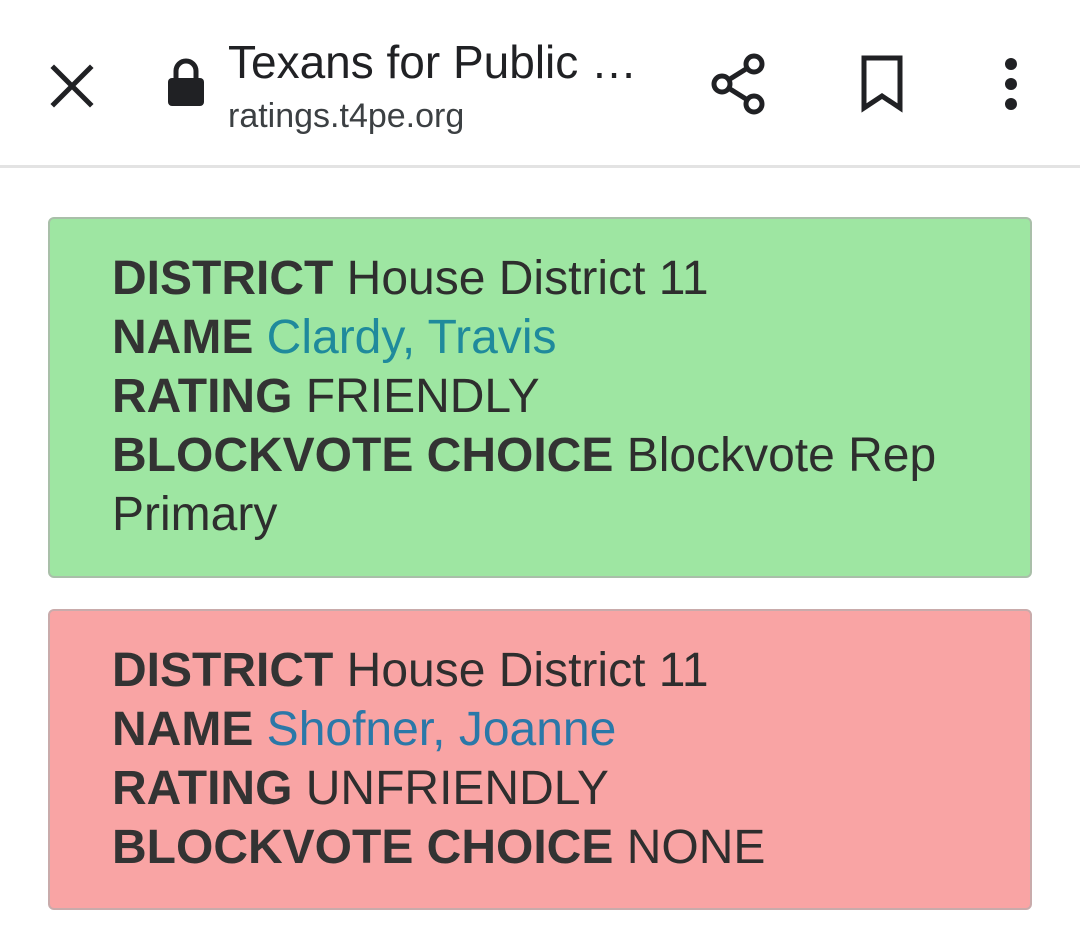 The image size is (1080, 928). I want to click on candidate-name-link: Clardy, Travis, so click(412, 337).